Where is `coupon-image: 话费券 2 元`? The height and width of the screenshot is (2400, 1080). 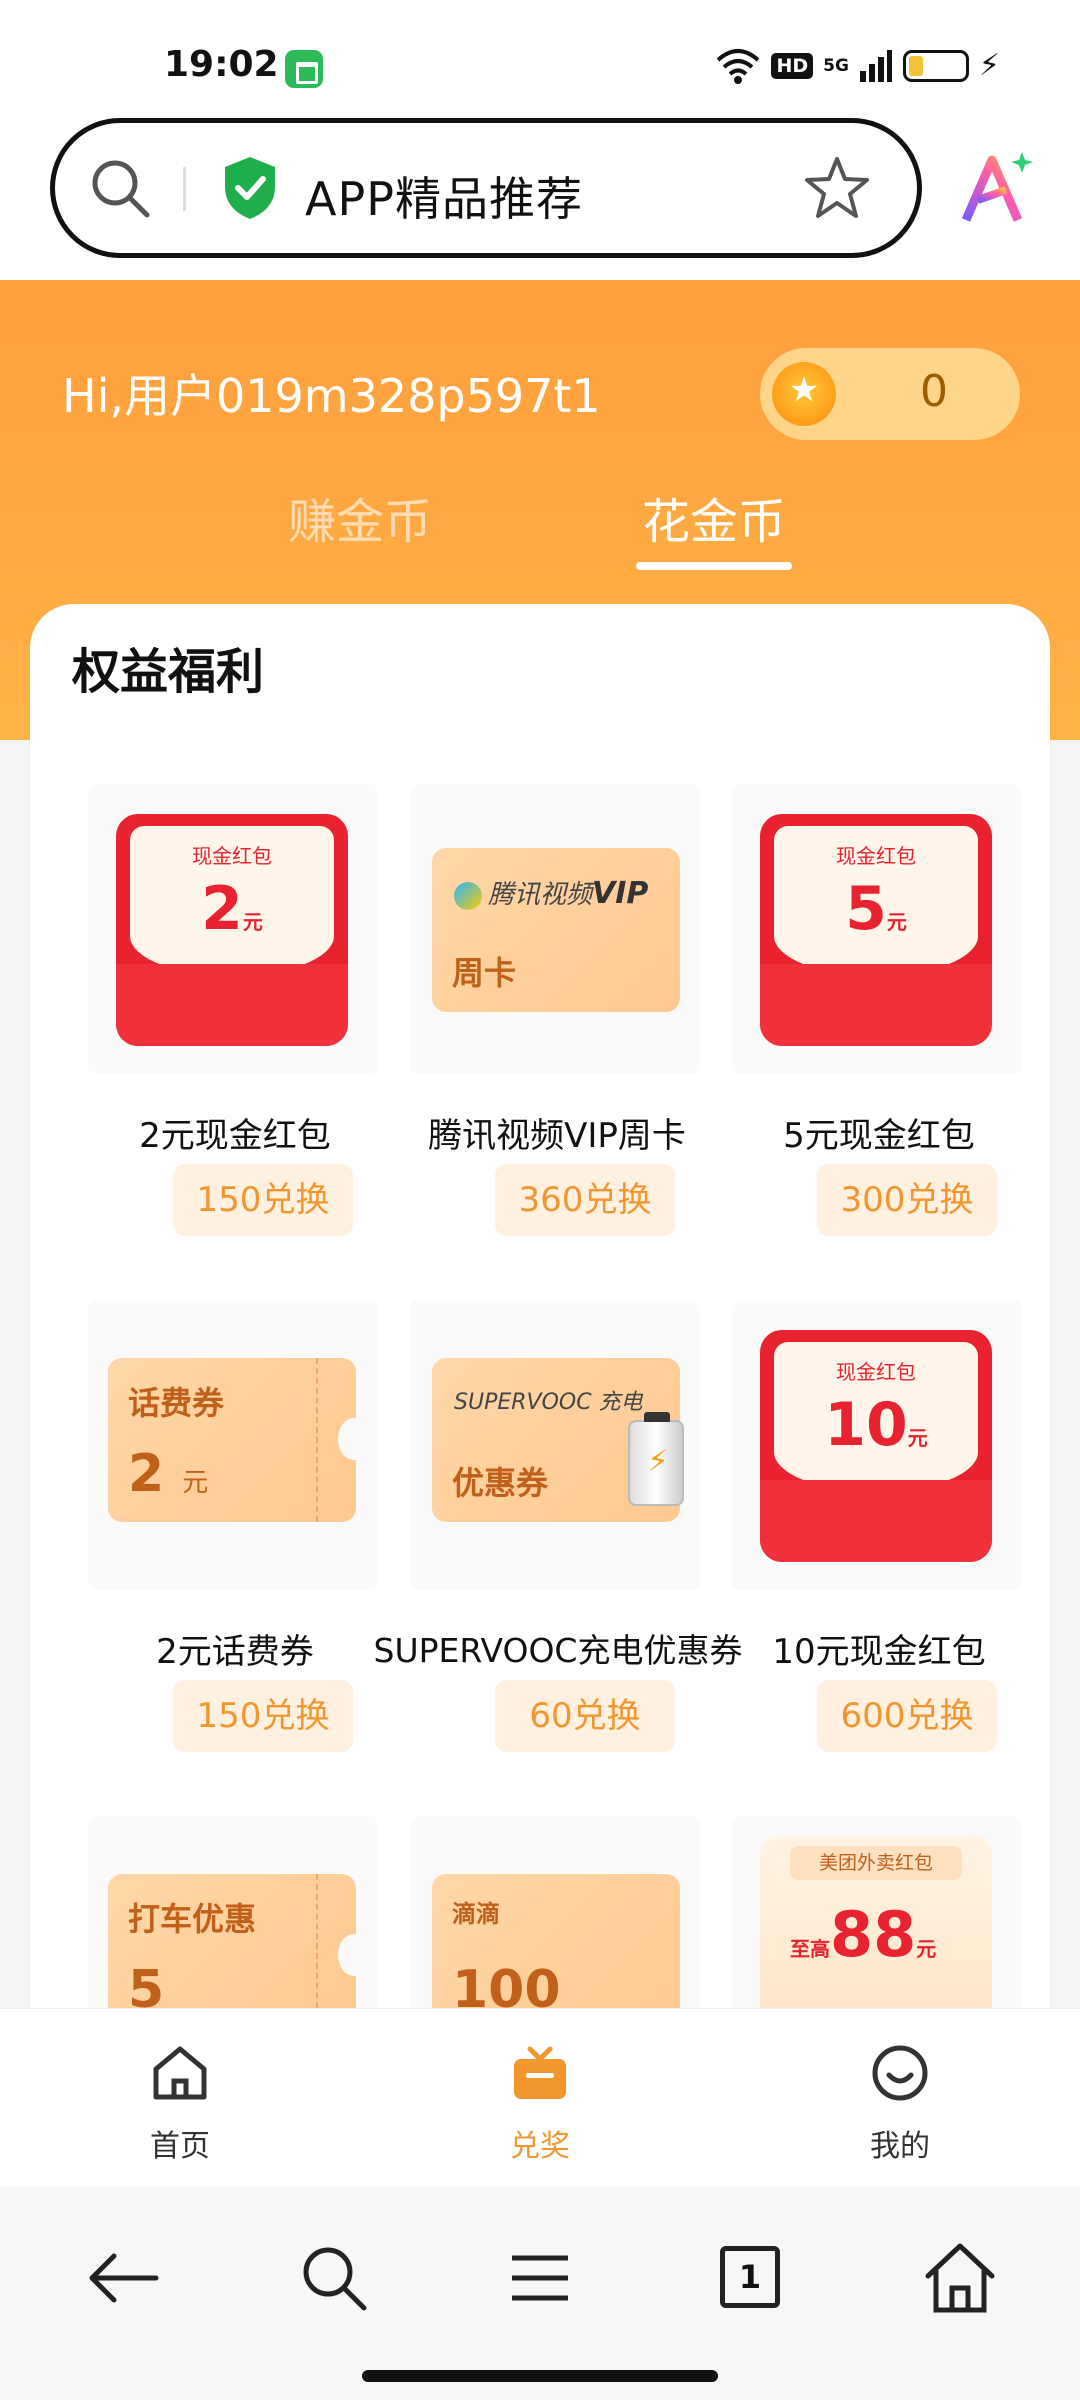 coupon-image: 话费券 2 元 is located at coordinates (239, 1440).